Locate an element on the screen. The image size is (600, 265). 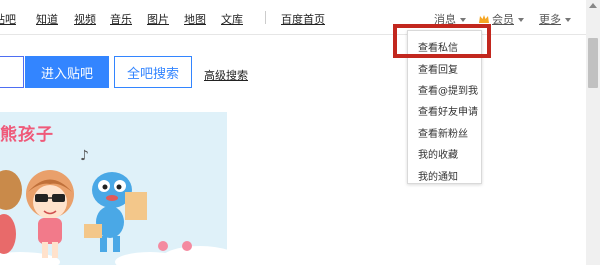
vip-menu: 会员 is located at coordinates (501, 19).